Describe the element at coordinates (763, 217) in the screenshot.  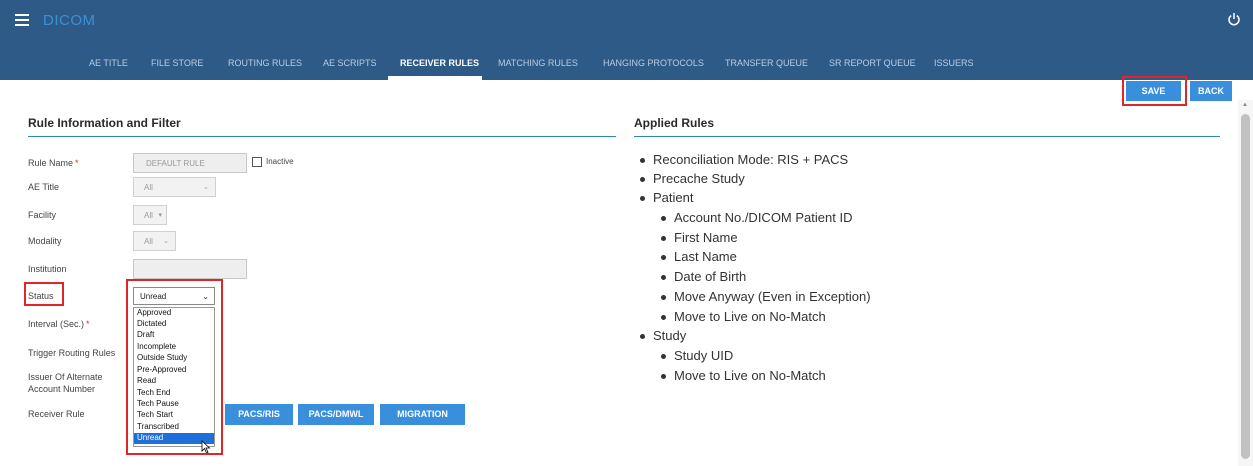
I see `rule-item-text: Account No./DICOM Patient ID` at that location.